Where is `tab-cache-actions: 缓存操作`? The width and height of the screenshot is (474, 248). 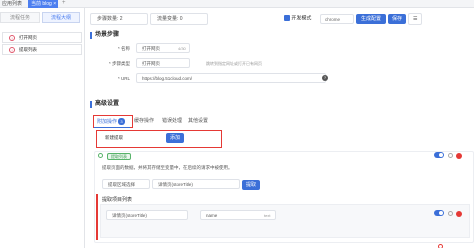
tab-cache-actions: 缓存操作 is located at coordinates (144, 121).